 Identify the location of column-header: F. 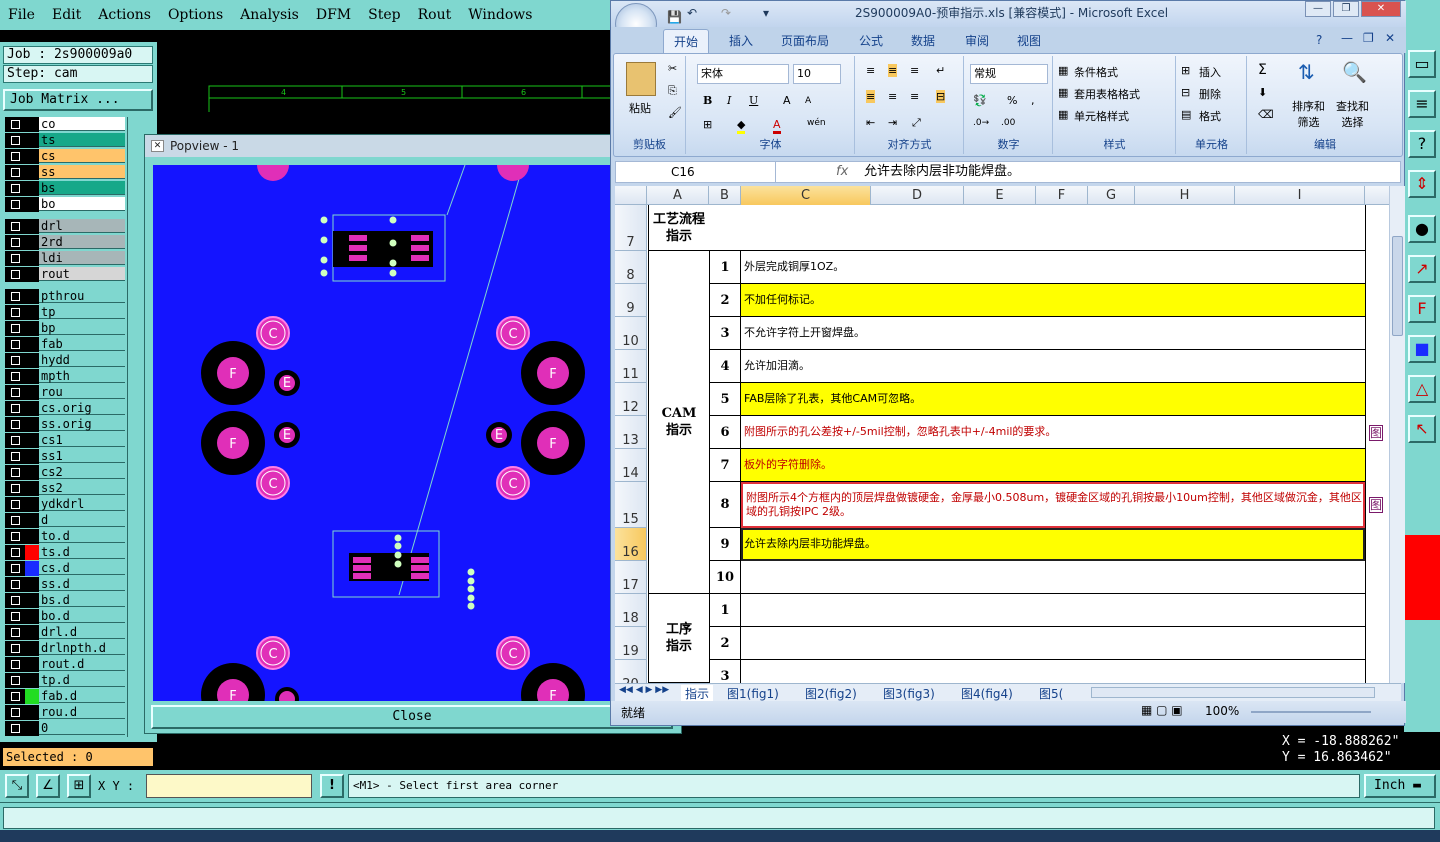
(1062, 195).